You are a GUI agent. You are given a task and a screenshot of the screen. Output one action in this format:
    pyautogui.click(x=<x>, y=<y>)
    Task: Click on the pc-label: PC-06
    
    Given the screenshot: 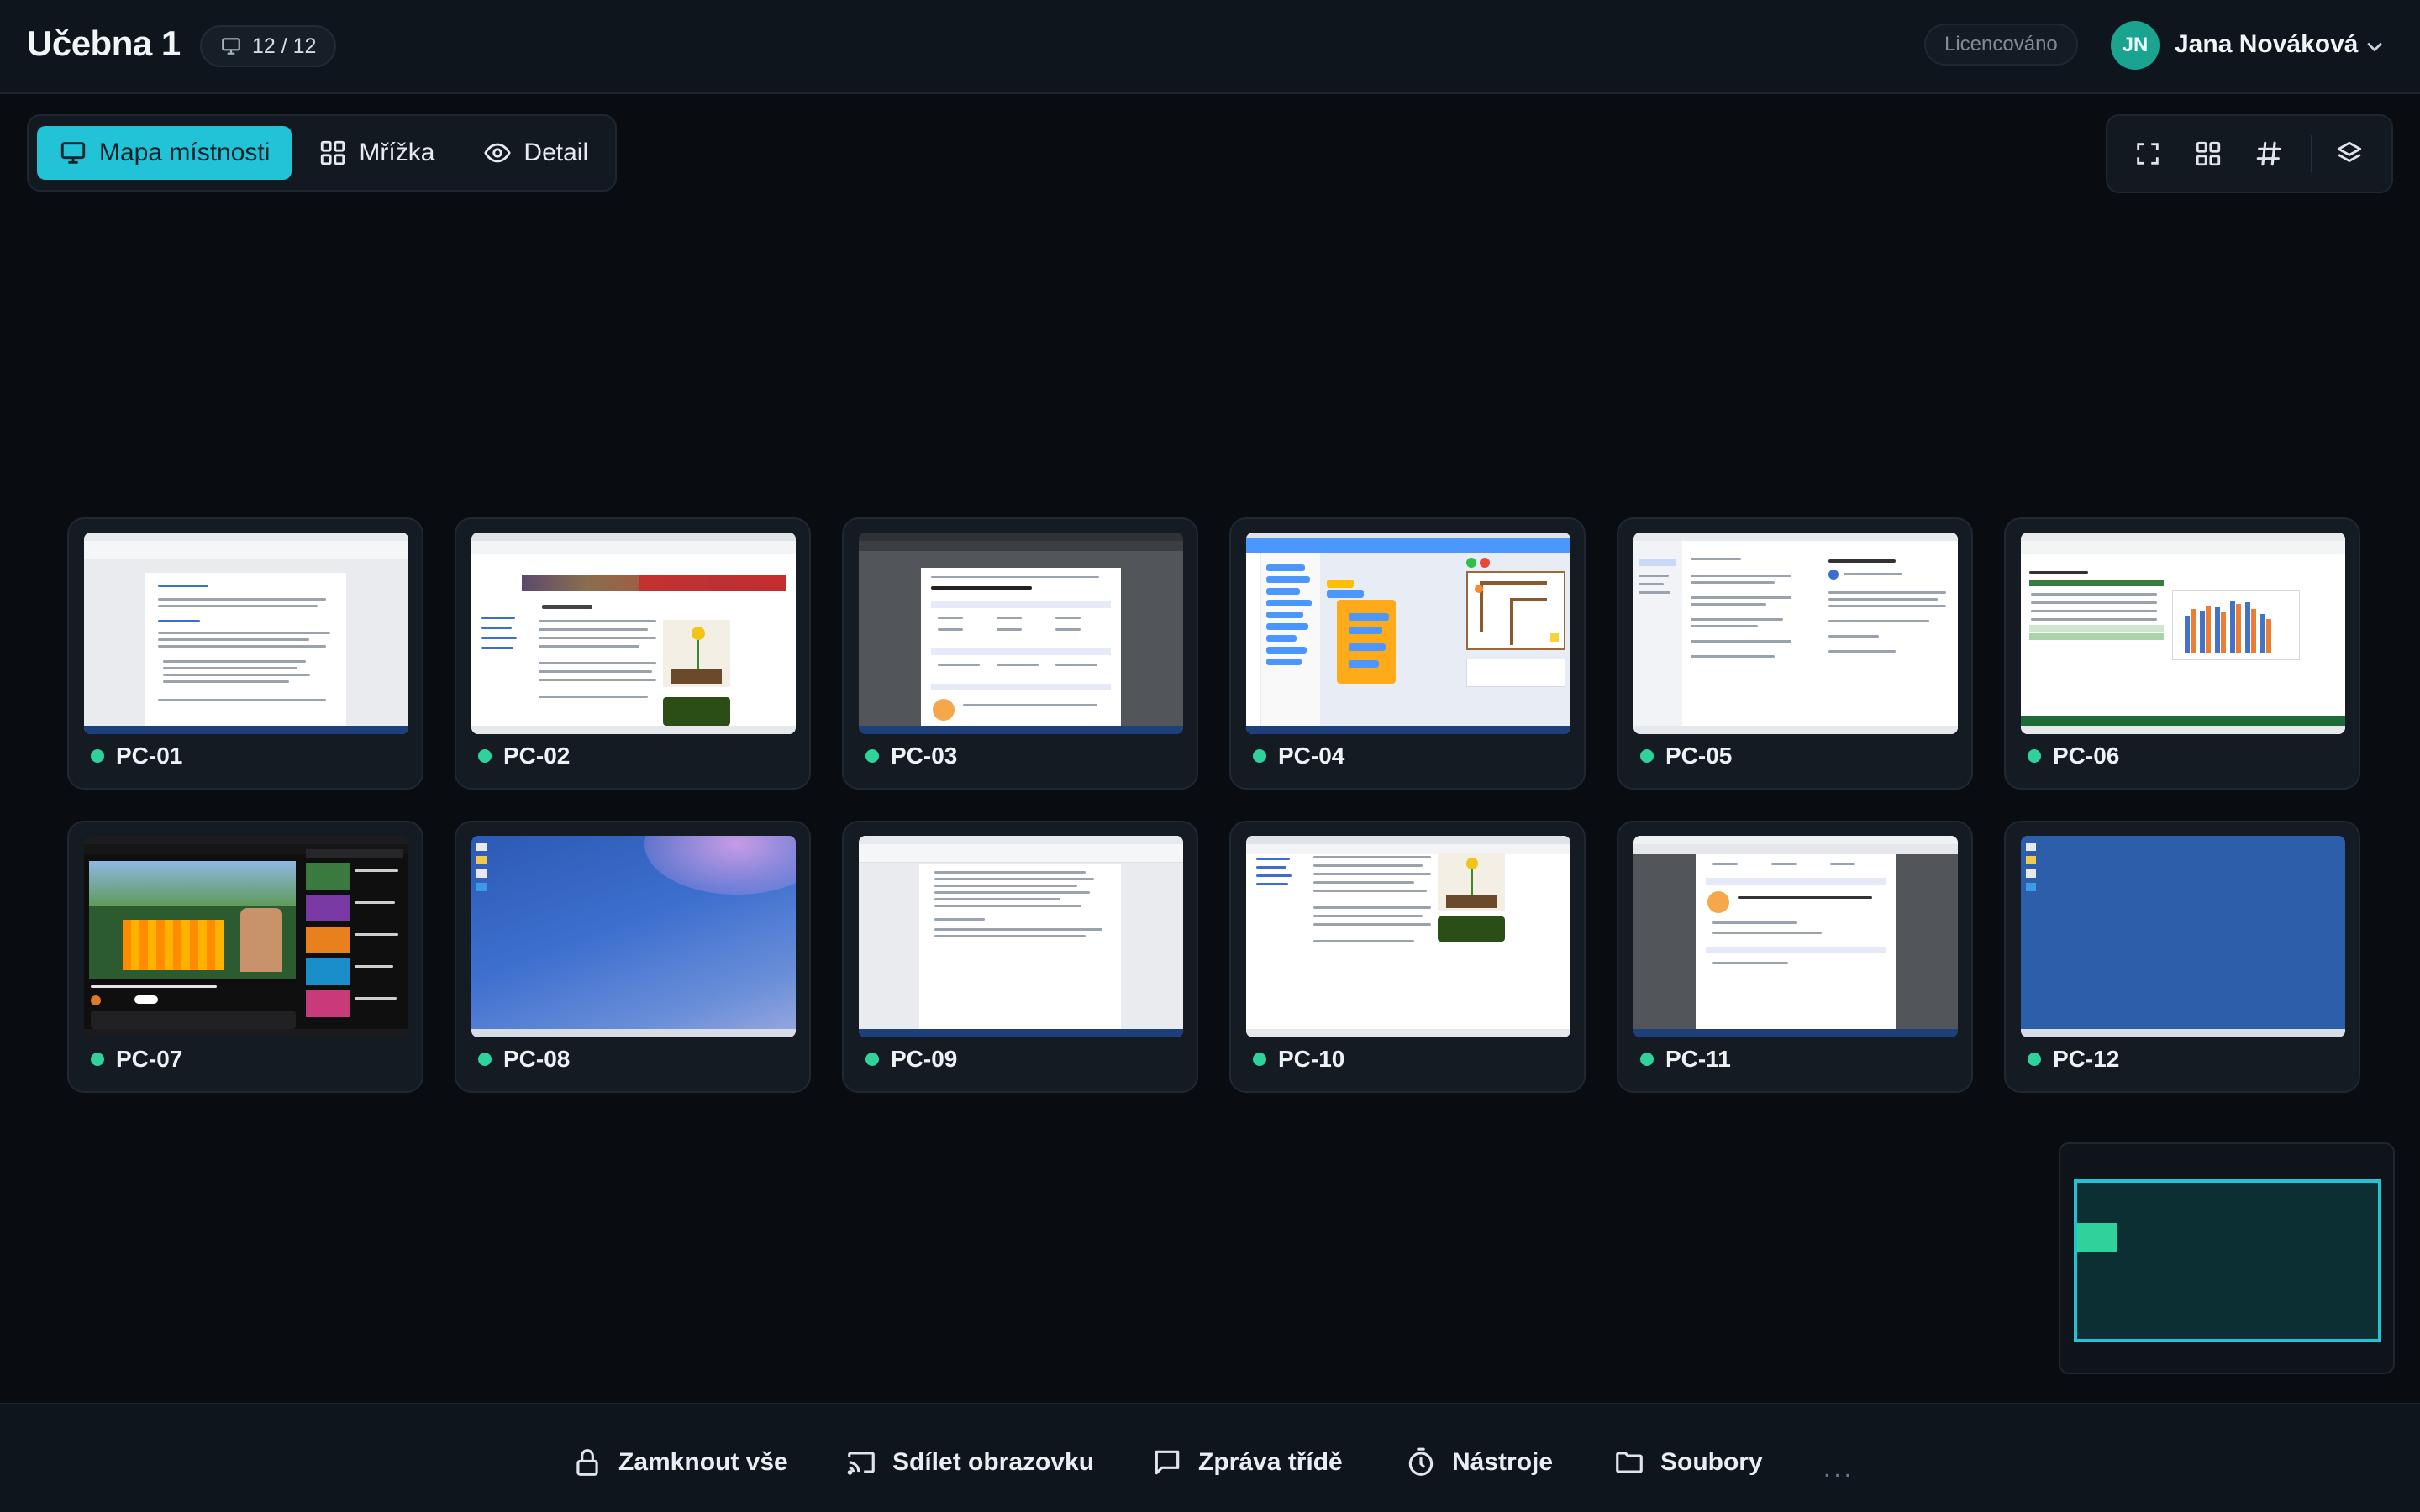 What is the action you would take?
    pyautogui.click(x=2073, y=756)
    